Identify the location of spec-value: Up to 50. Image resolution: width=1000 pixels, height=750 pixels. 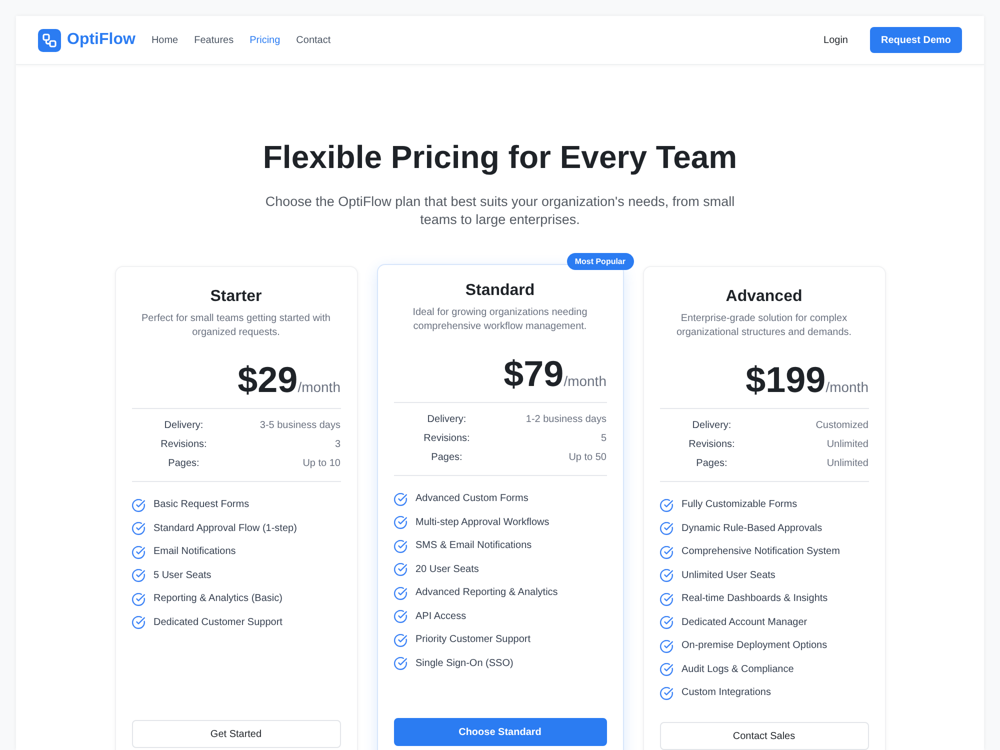
(587, 458).